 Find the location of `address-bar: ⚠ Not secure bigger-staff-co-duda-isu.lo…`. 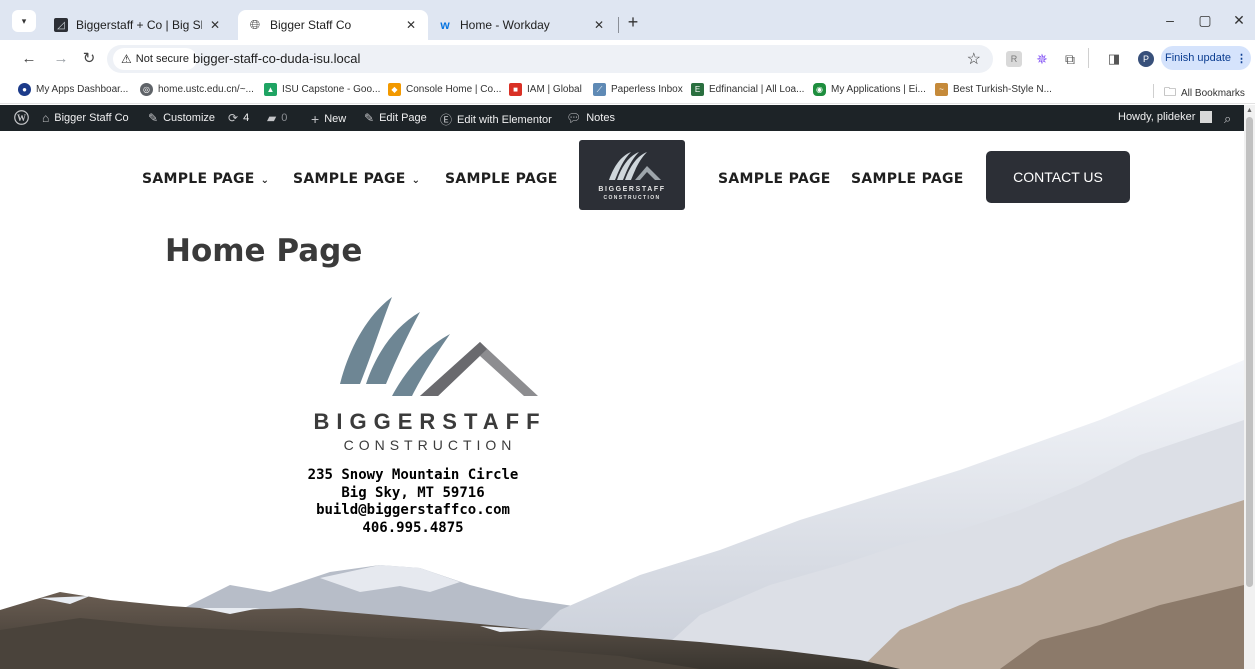

address-bar: ⚠ Not secure bigger-staff-co-duda-isu.lo… is located at coordinates (550, 59).